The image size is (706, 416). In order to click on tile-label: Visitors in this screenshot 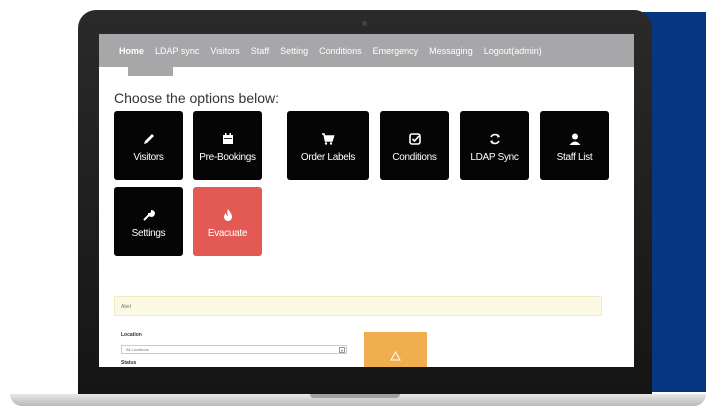, I will do `click(148, 157)`.